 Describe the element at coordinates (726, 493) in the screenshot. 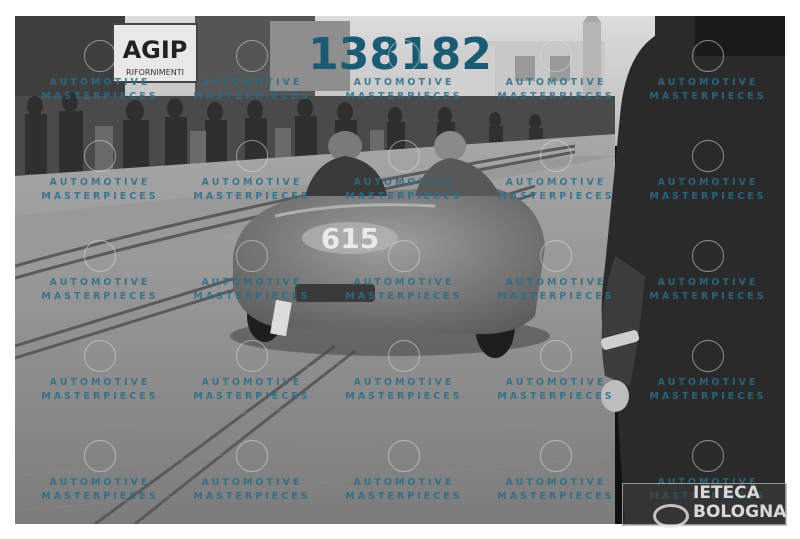

I see `archive-logo-line1: IETECA` at that location.